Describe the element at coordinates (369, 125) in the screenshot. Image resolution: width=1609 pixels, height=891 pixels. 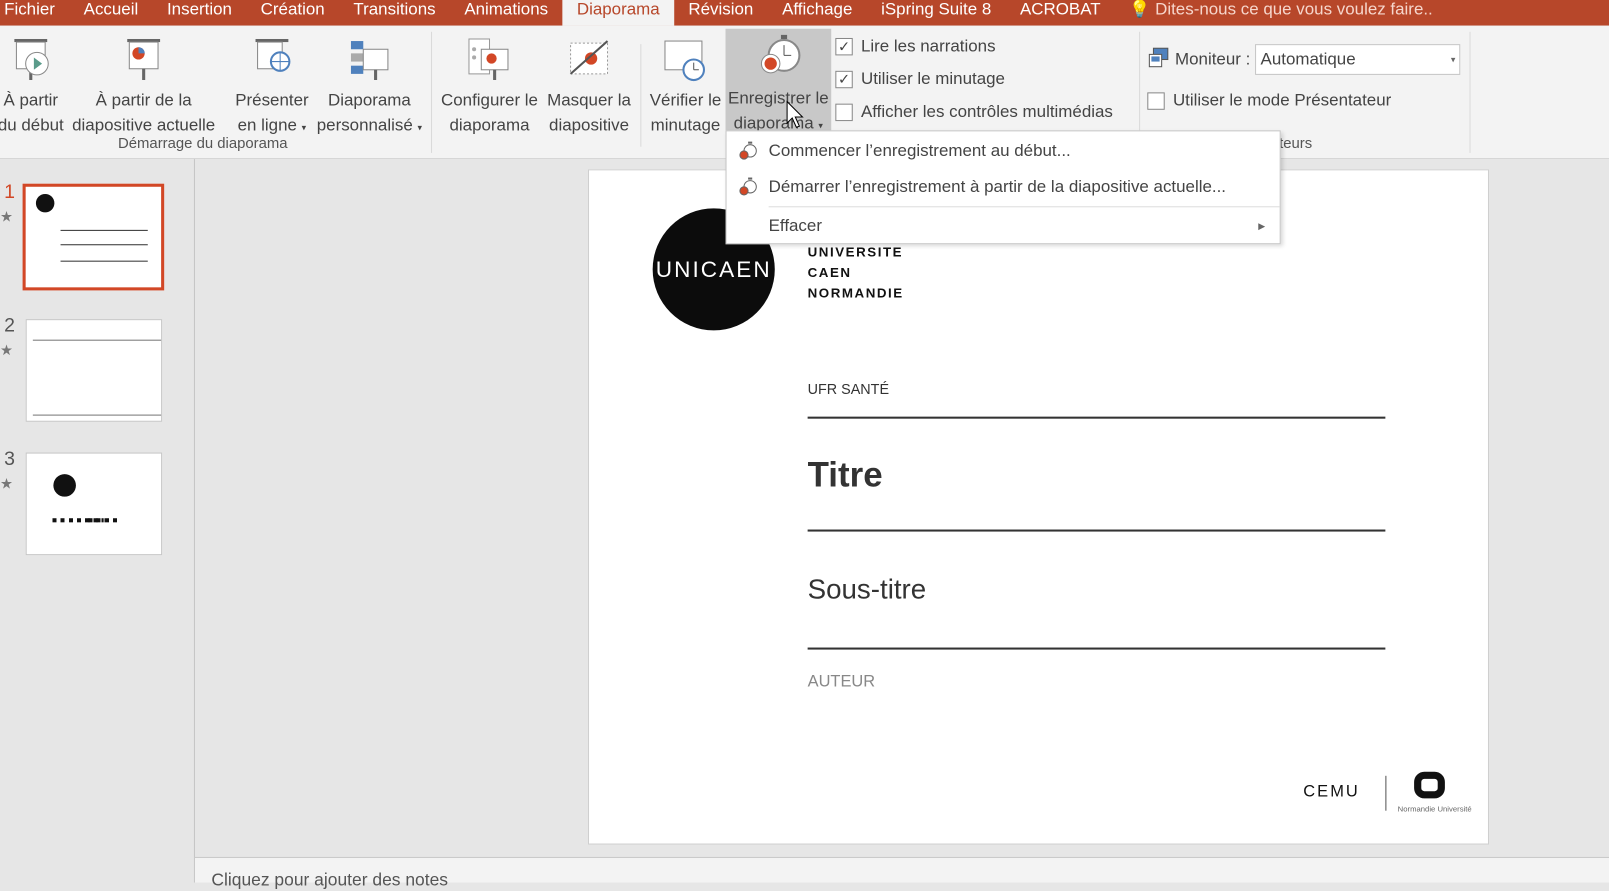
I see `label: personnalisé ▾` at that location.